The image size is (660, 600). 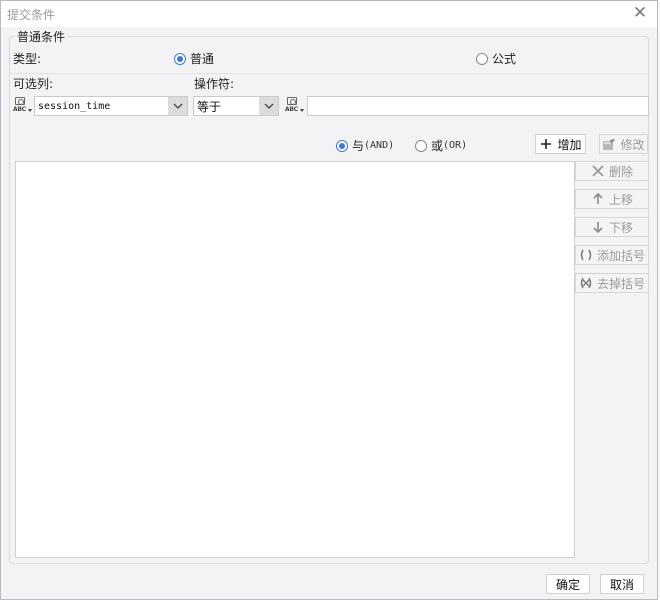 What do you see at coordinates (214, 84) in the screenshot?
I see `operator-label: 操作符:` at bounding box center [214, 84].